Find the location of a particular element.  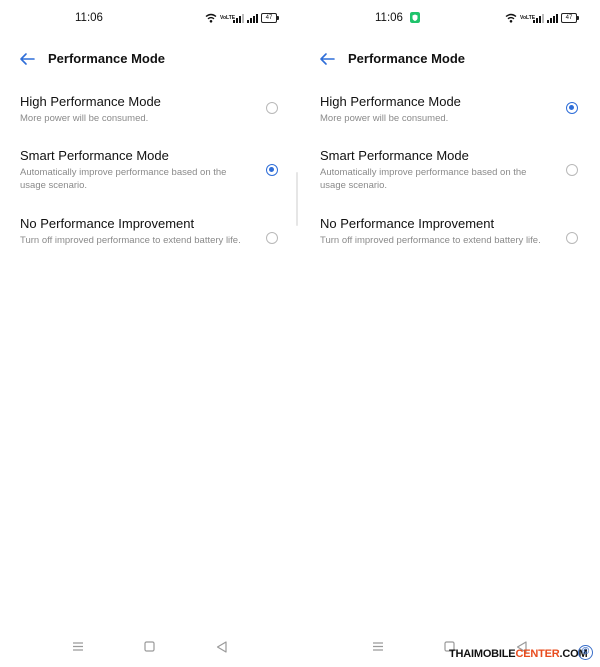

shield-icon is located at coordinates (415, 17).